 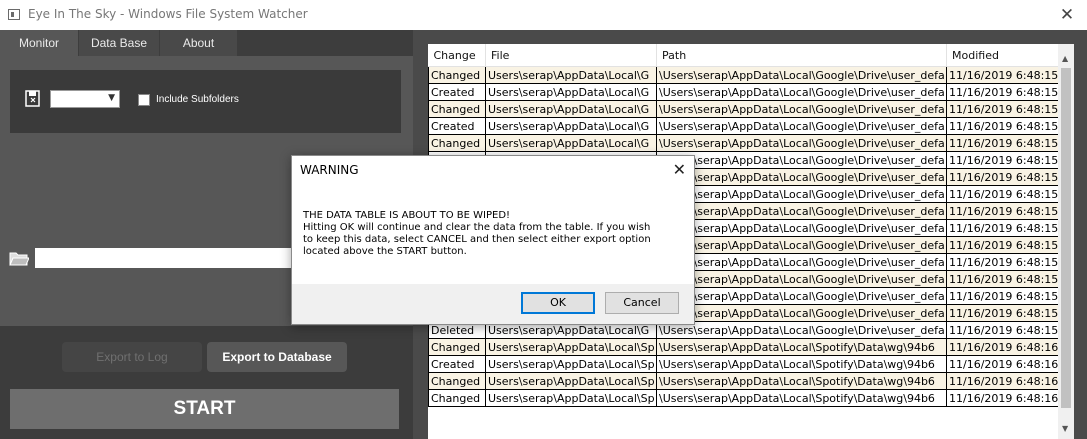 I want to click on tab-monitor: Monitor, so click(x=39, y=43).